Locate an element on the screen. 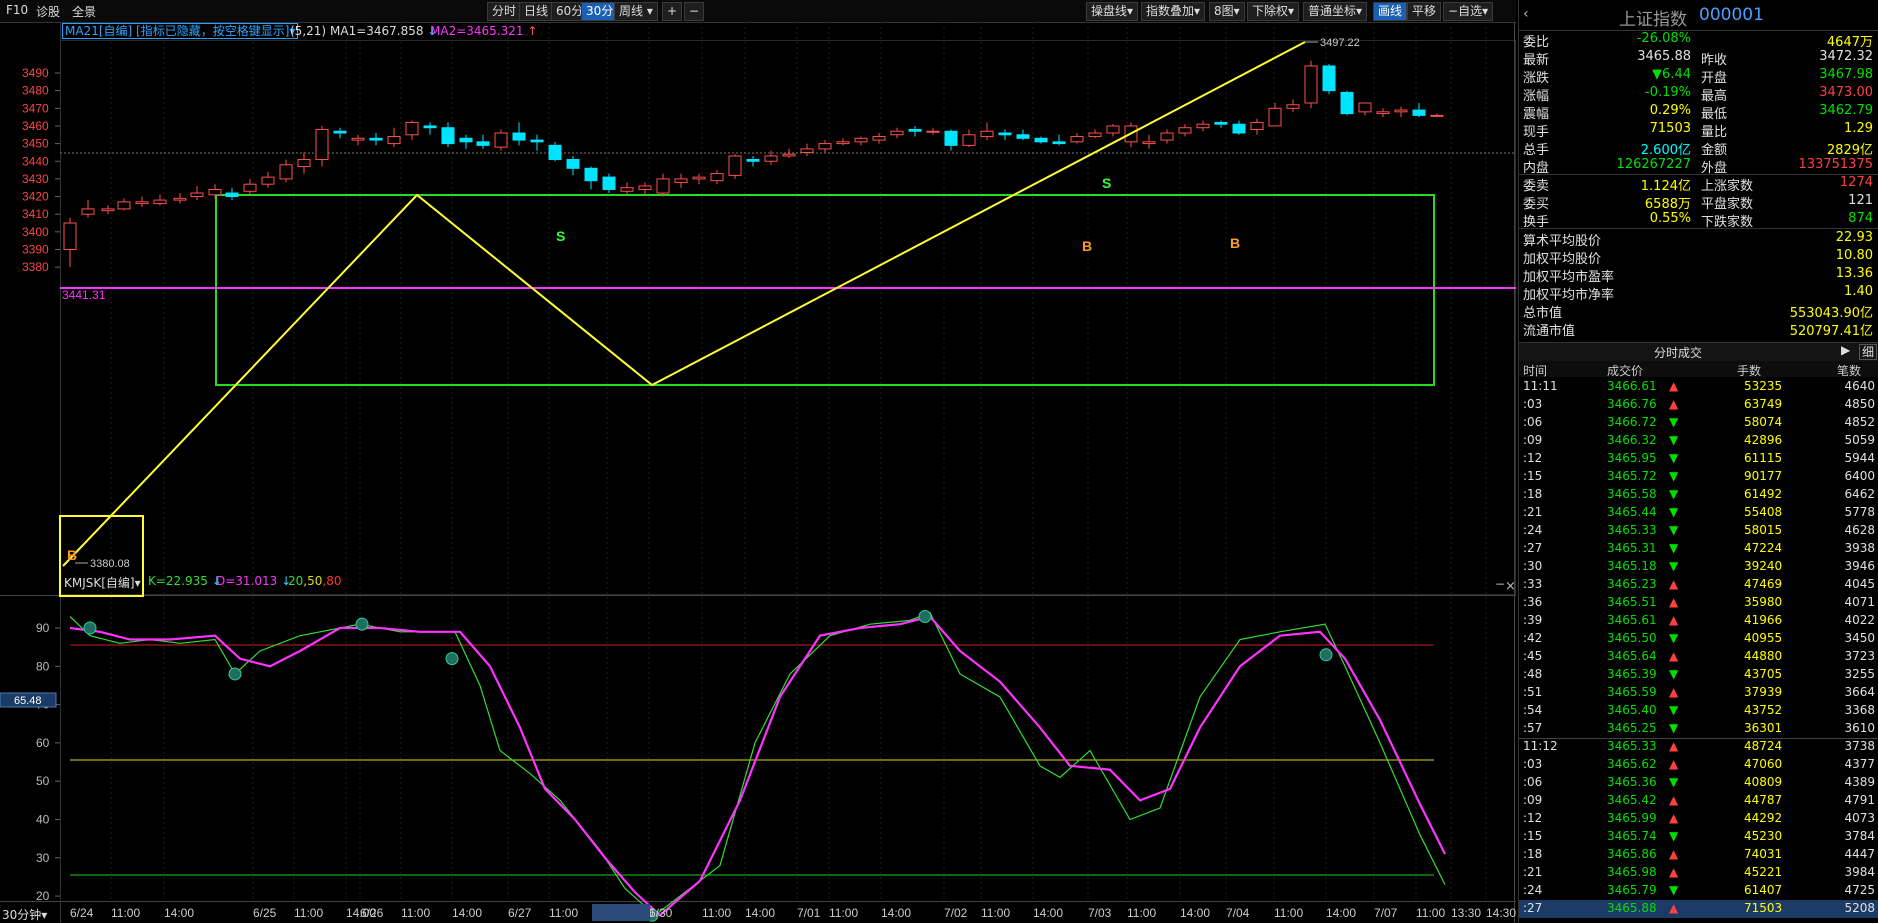 The image size is (1878, 923). f10-link: F10 is located at coordinates (17, 10).